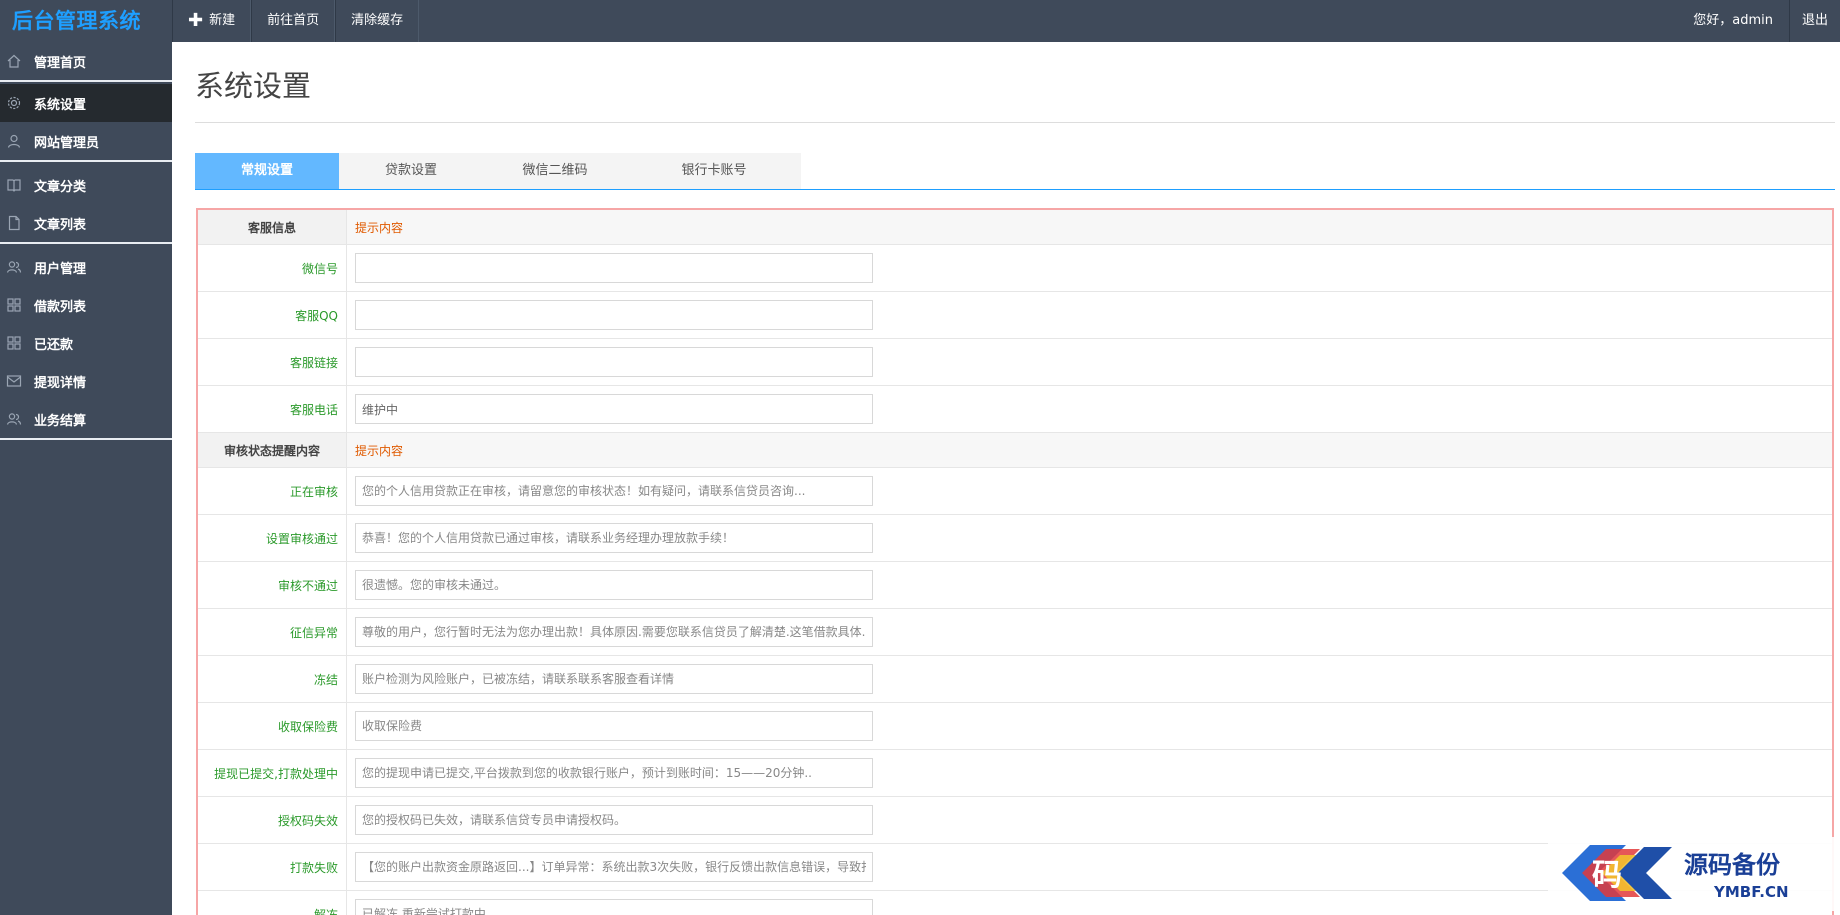 This screenshot has height=915, width=1840. What do you see at coordinates (377, 21) in the screenshot?
I see `clear-cache-link: 清除缓存` at bounding box center [377, 21].